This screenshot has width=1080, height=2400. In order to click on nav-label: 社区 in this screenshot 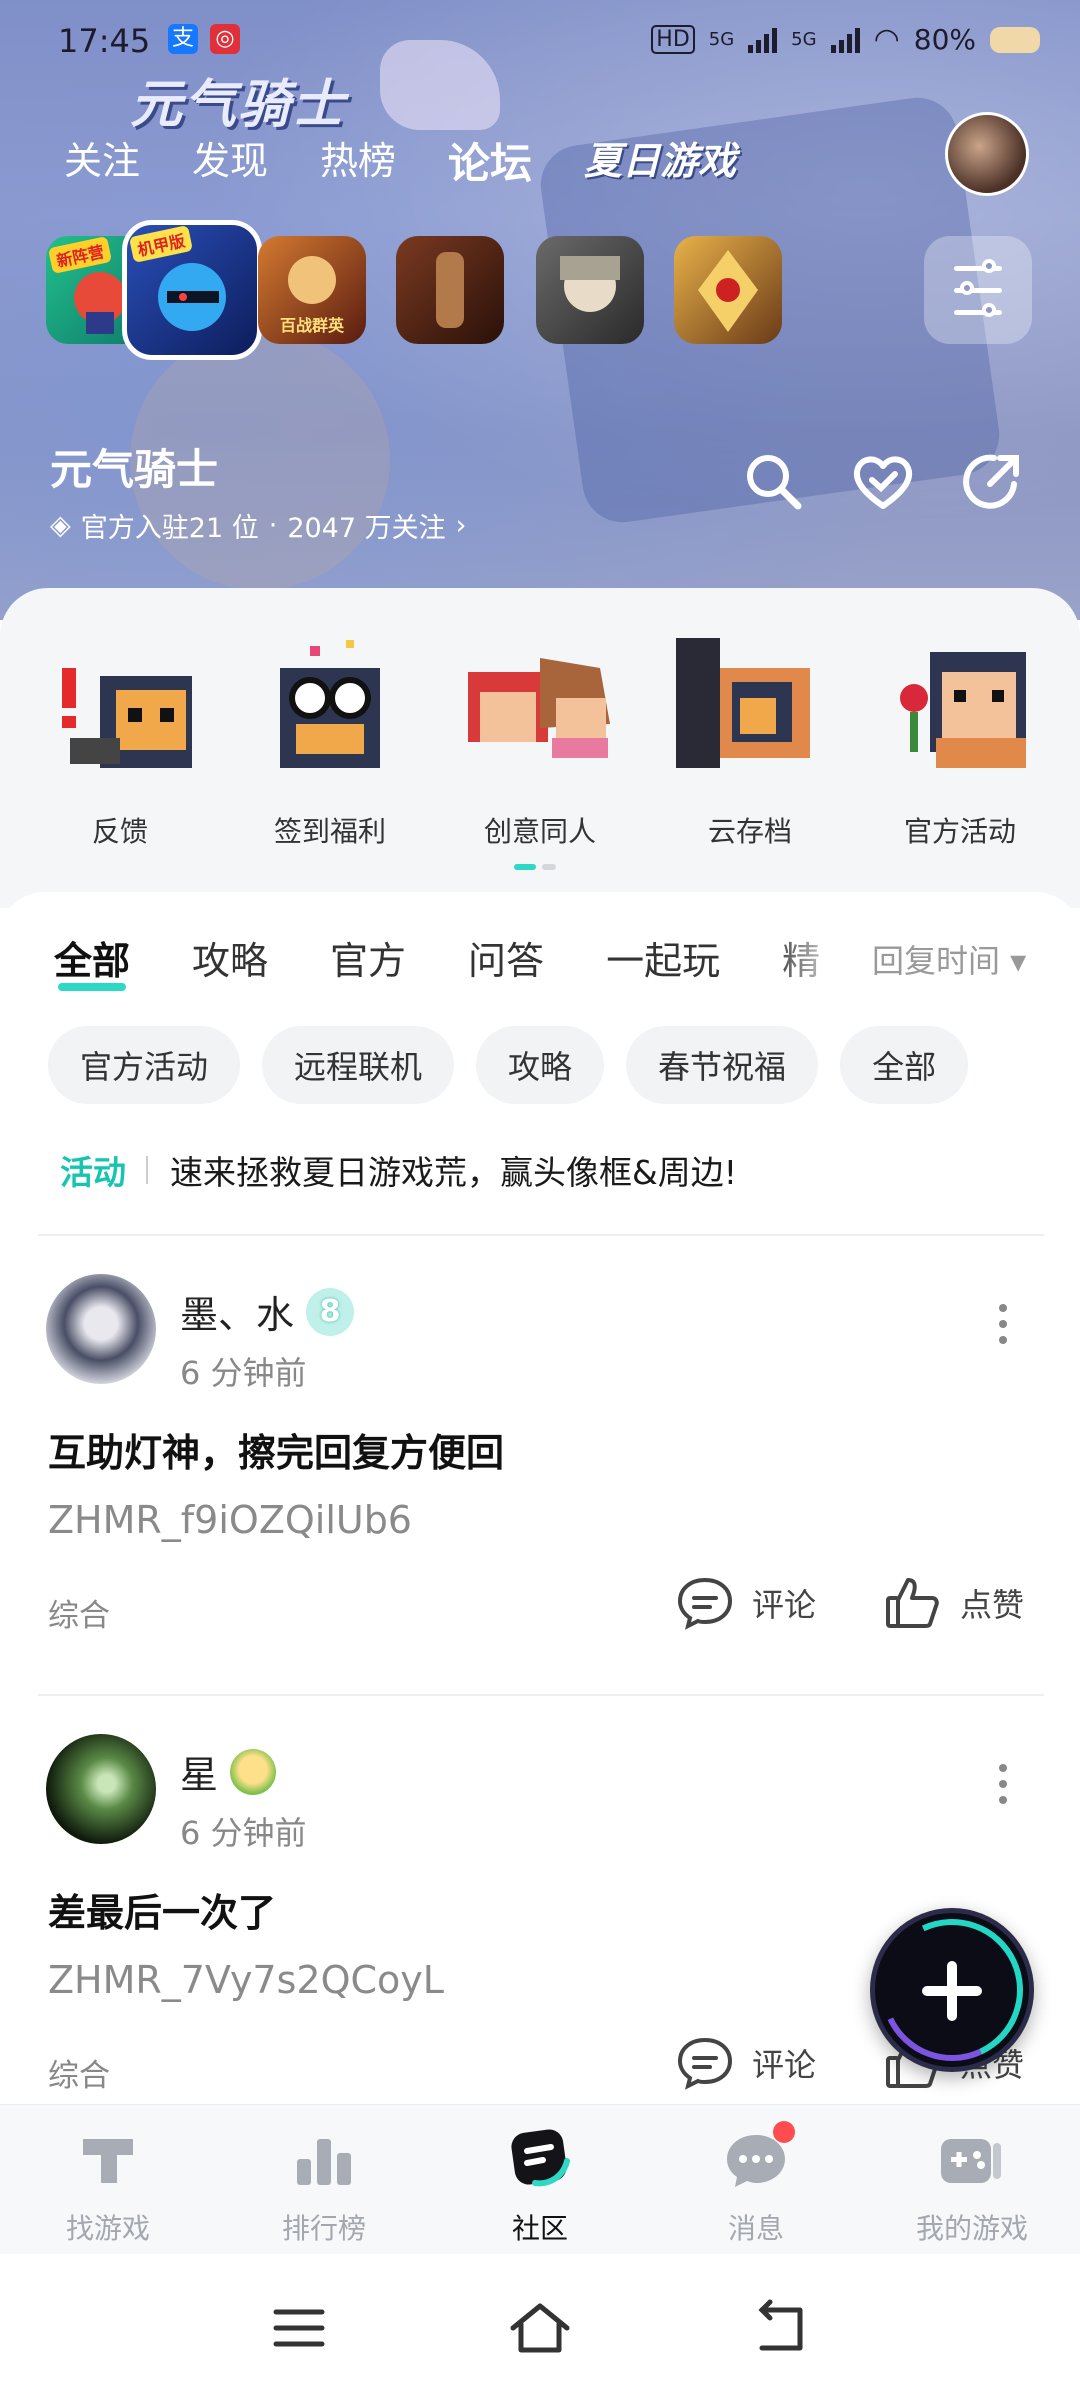, I will do `click(539, 2228)`.